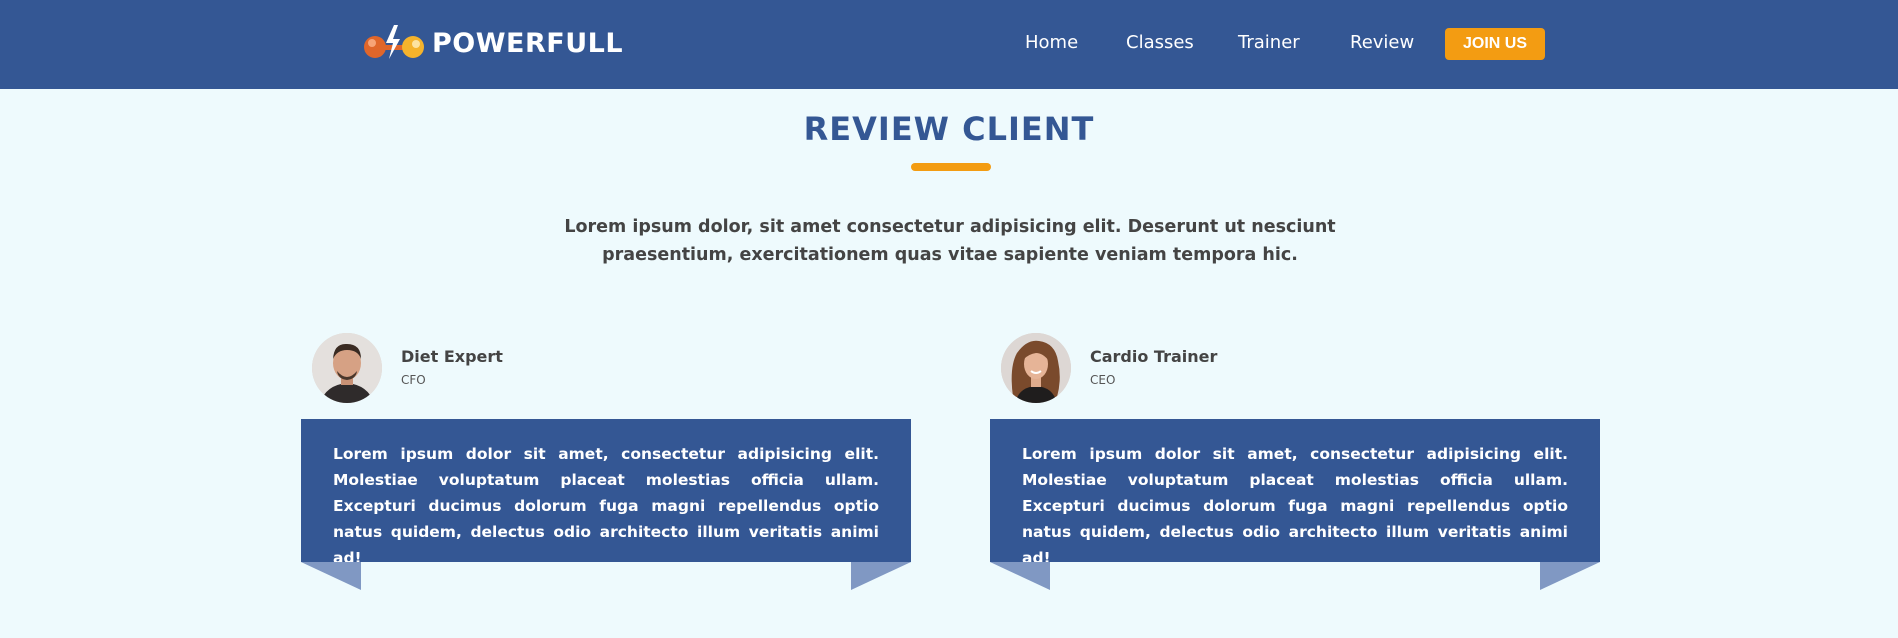  I want to click on reviewer-name: Diet Expert, so click(452, 356).